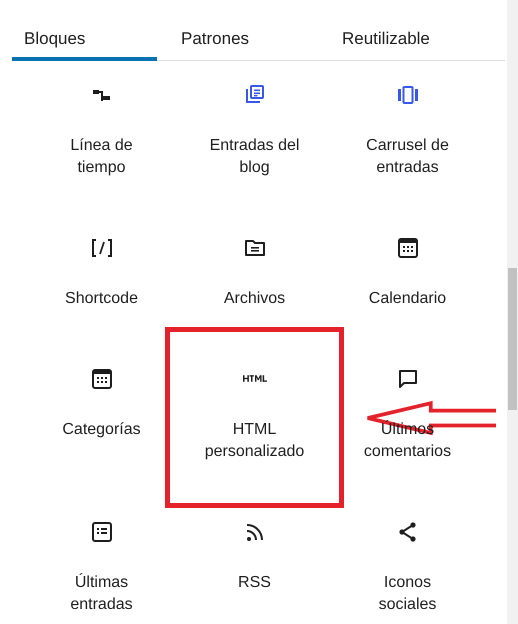 The image size is (518, 624). Describe the element at coordinates (254, 378) in the screenshot. I see `html-icon` at that location.